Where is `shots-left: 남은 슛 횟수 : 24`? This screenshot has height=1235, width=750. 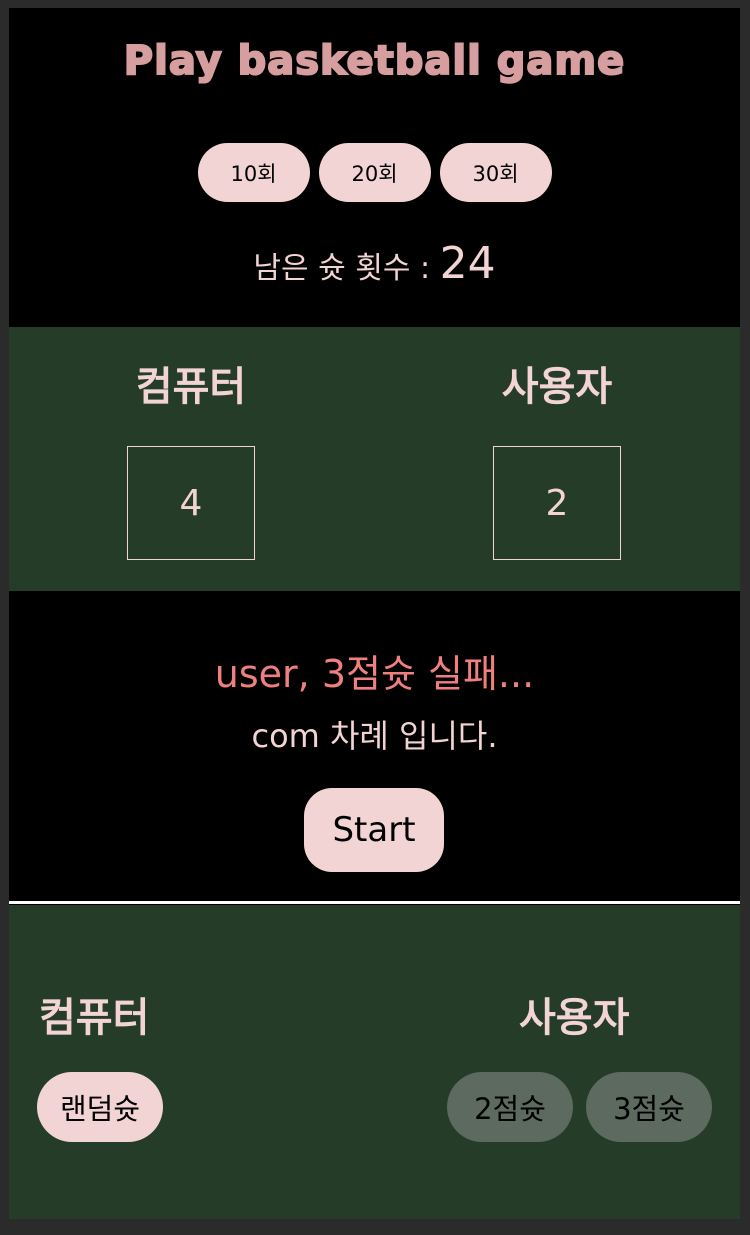 shots-left: 남은 슛 횟수 : 24 is located at coordinates (374, 263).